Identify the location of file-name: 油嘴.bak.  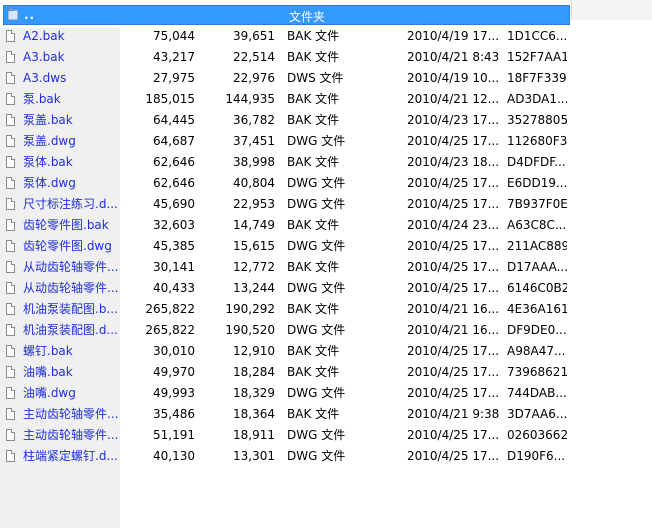
(71, 372).